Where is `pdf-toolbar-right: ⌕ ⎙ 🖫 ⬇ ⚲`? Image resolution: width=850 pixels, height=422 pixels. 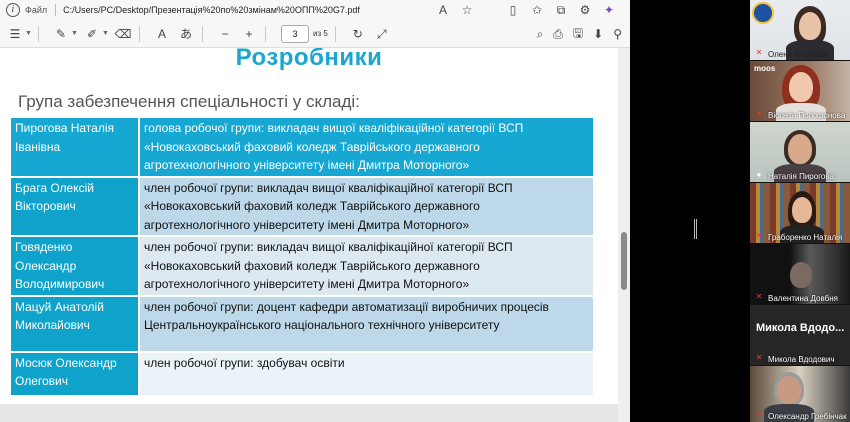
pdf-toolbar-right: ⌕ ⎙ 🖫 ⬇ ⚲ is located at coordinates (579, 34).